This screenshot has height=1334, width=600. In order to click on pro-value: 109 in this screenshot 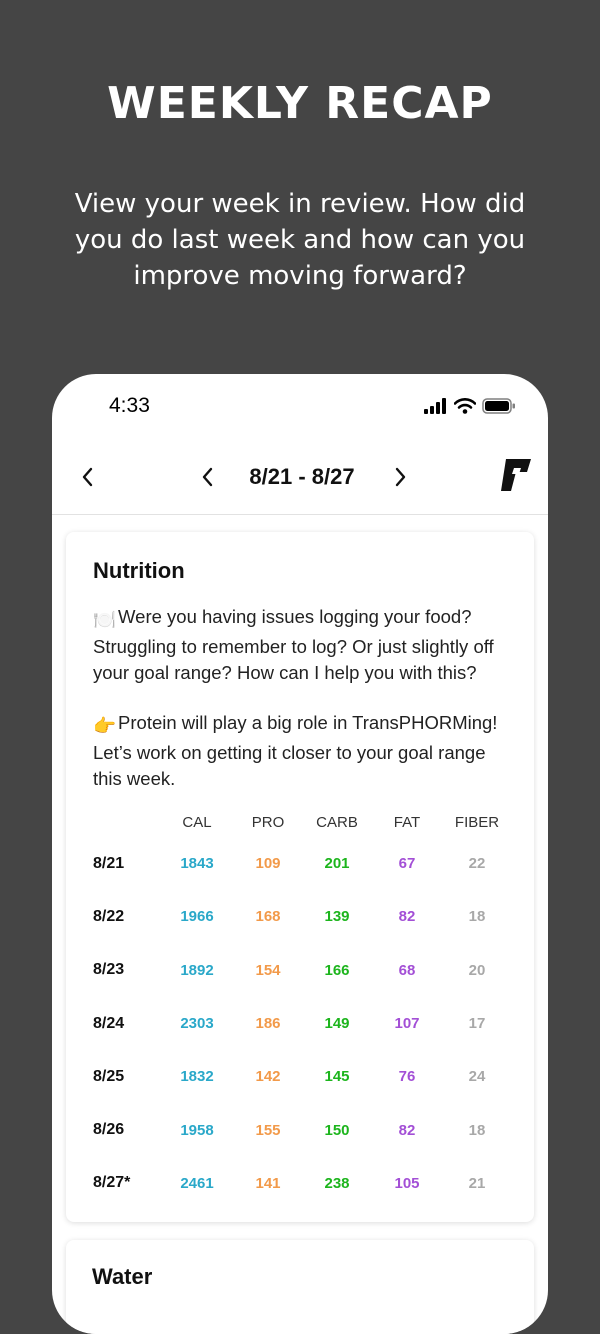, I will do `click(268, 864)`.